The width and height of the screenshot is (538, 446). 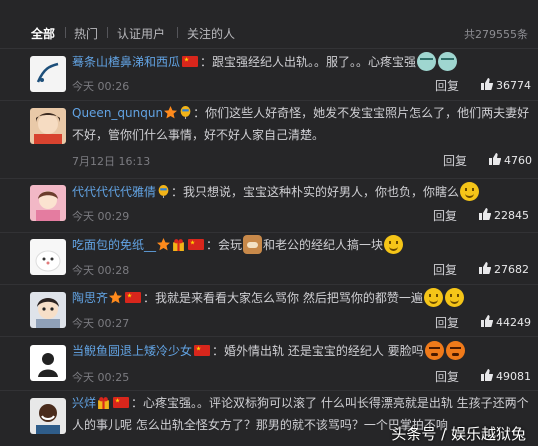 I want to click on like-count: 36774, so click(x=513, y=85).